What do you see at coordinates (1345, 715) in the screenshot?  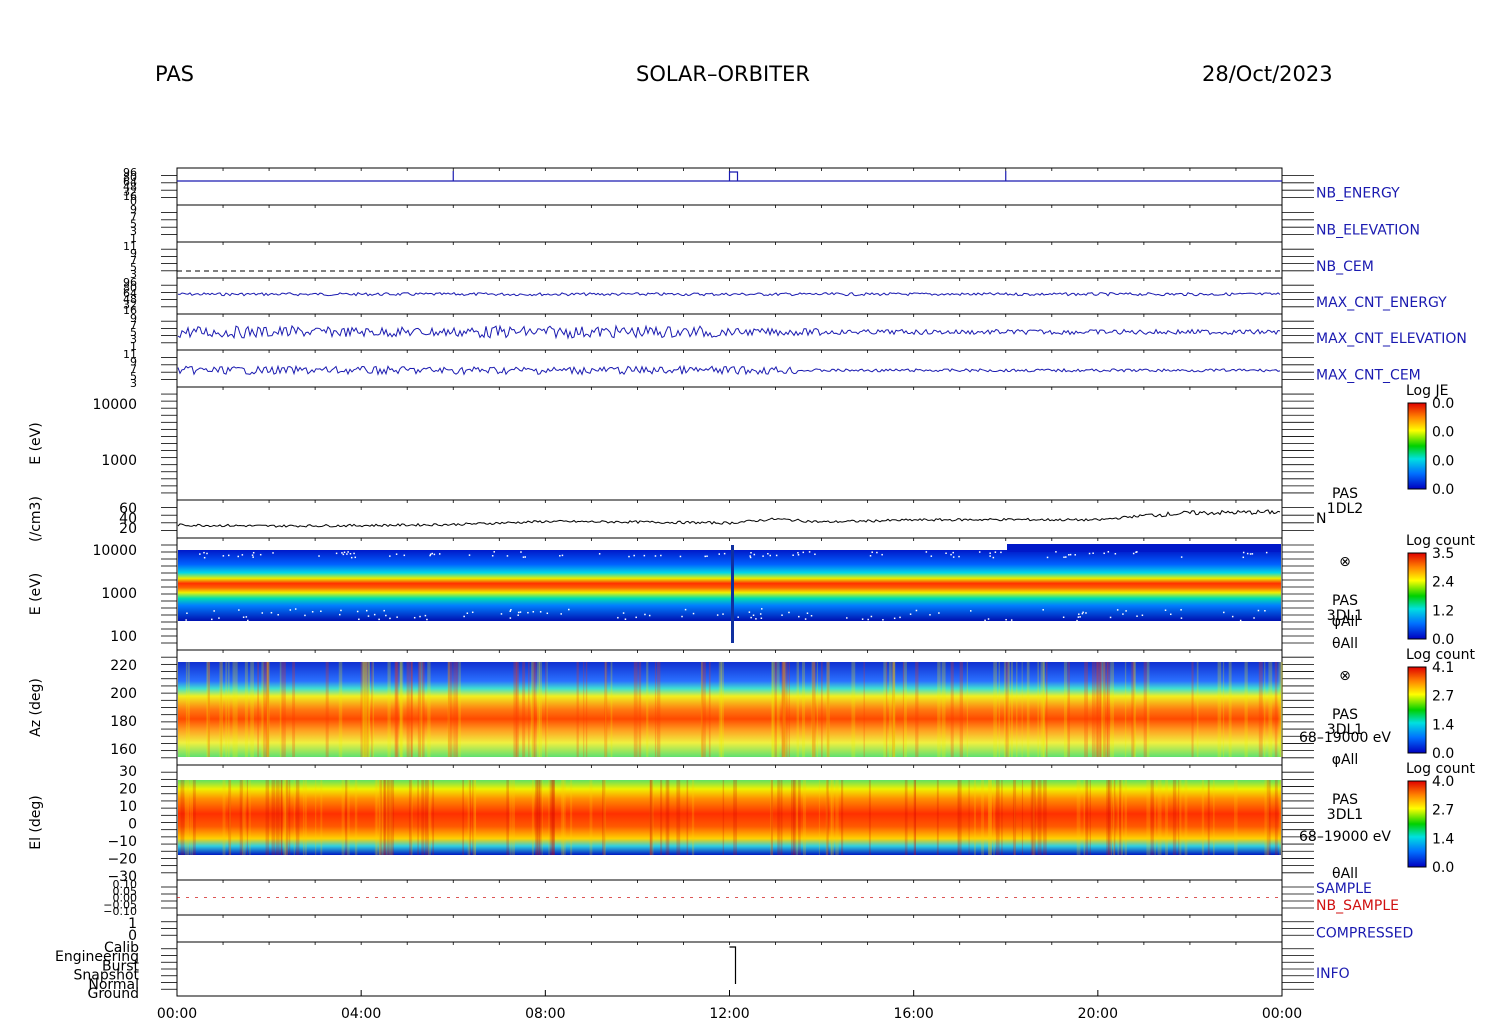 I see `panel-annotation: PAS` at bounding box center [1345, 715].